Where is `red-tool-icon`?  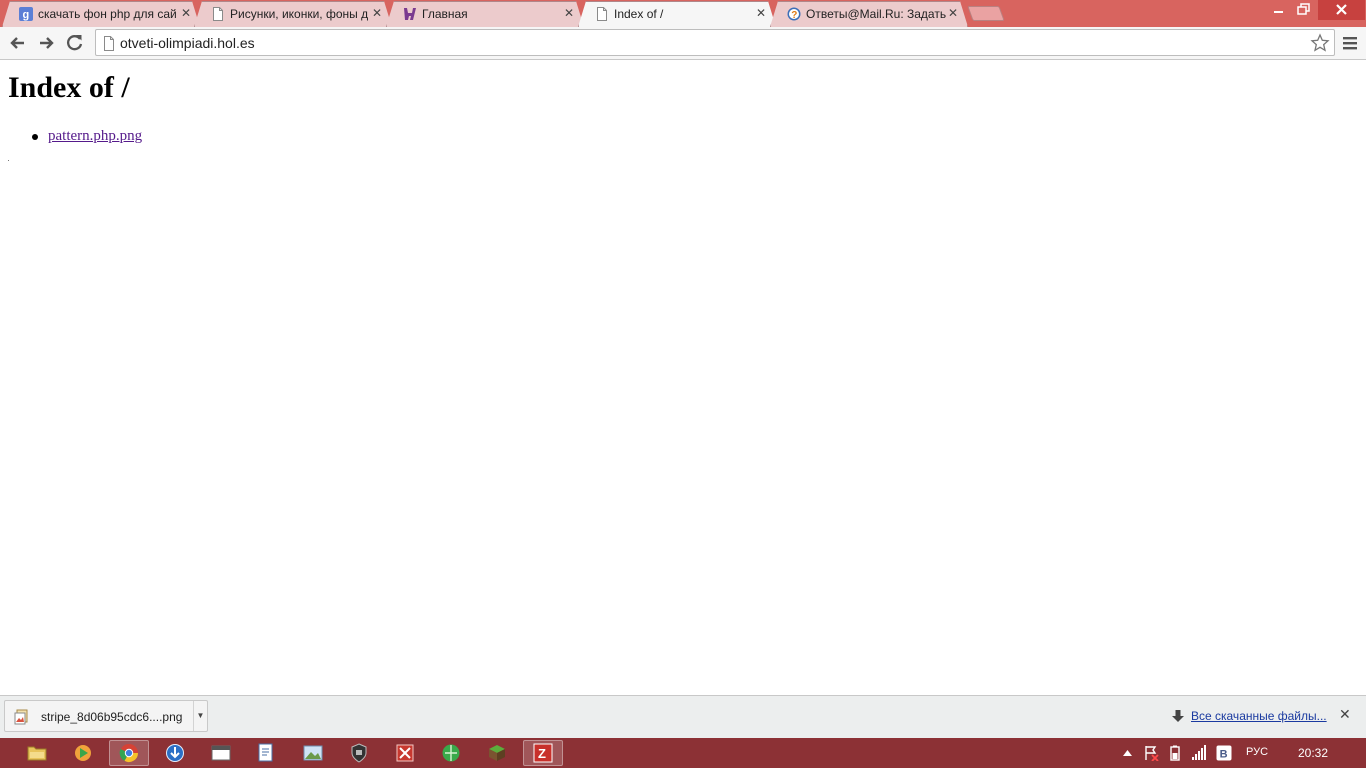 red-tool-icon is located at coordinates (405, 753).